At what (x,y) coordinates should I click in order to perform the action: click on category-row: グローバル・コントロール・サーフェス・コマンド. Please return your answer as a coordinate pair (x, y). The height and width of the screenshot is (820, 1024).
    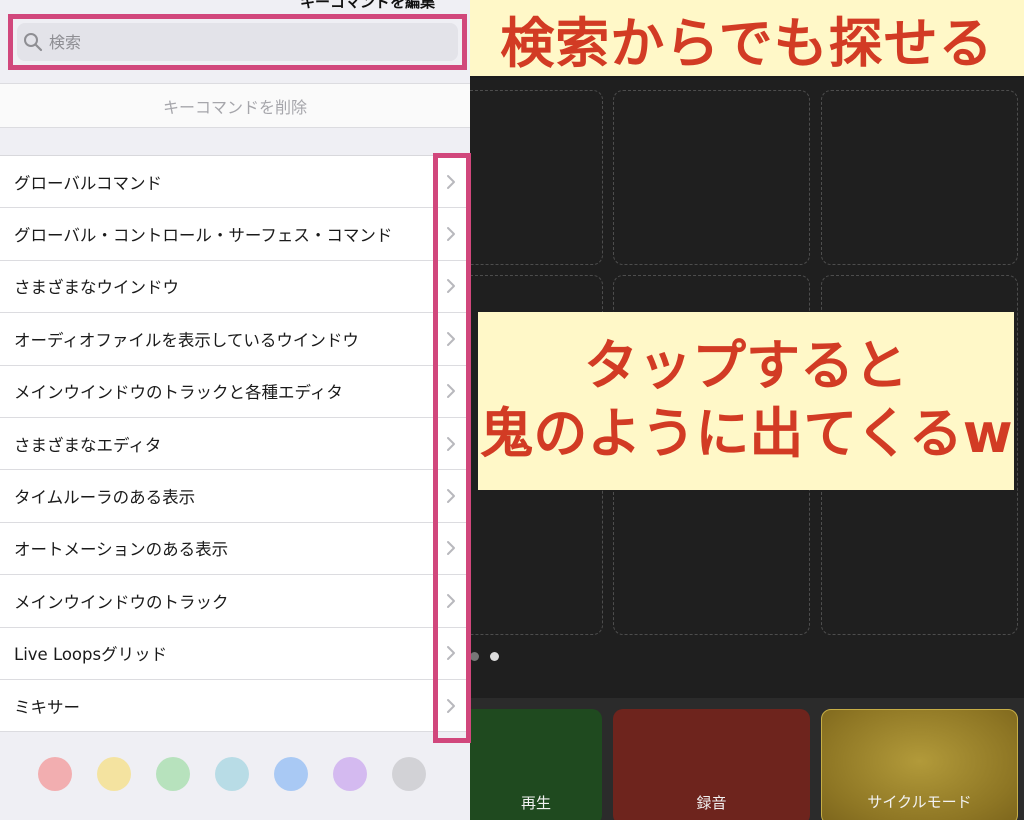
    Looking at the image, I should click on (235, 234).